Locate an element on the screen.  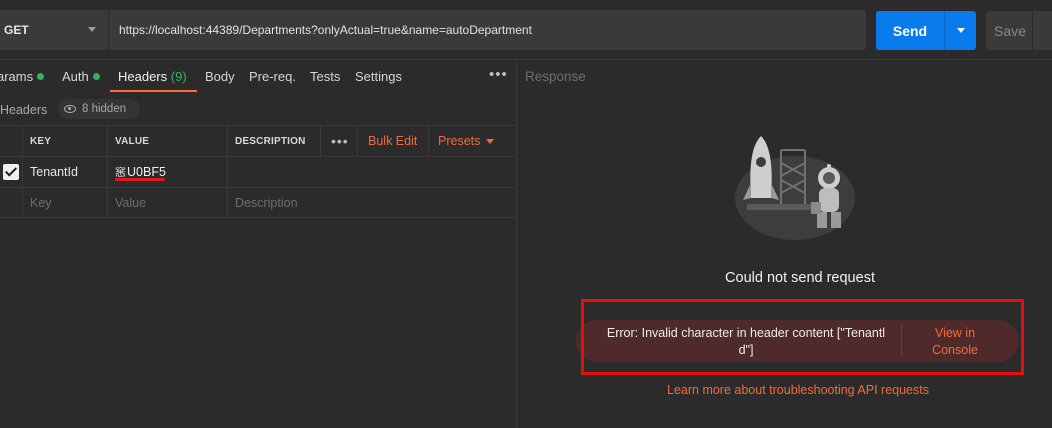
description-placeholder: Description is located at coordinates (266, 202).